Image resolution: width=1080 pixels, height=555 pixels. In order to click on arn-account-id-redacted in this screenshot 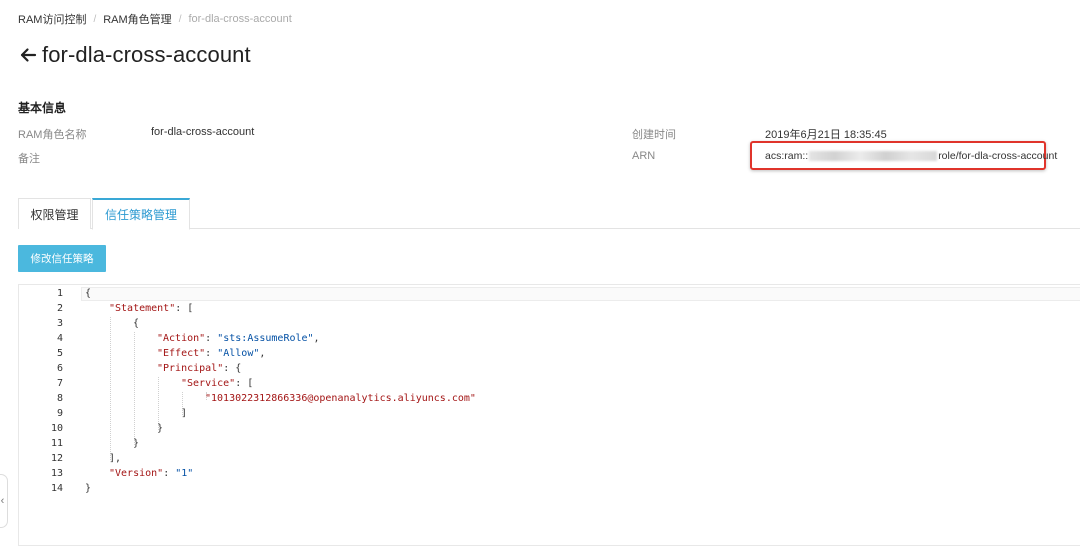, I will do `click(873, 156)`.